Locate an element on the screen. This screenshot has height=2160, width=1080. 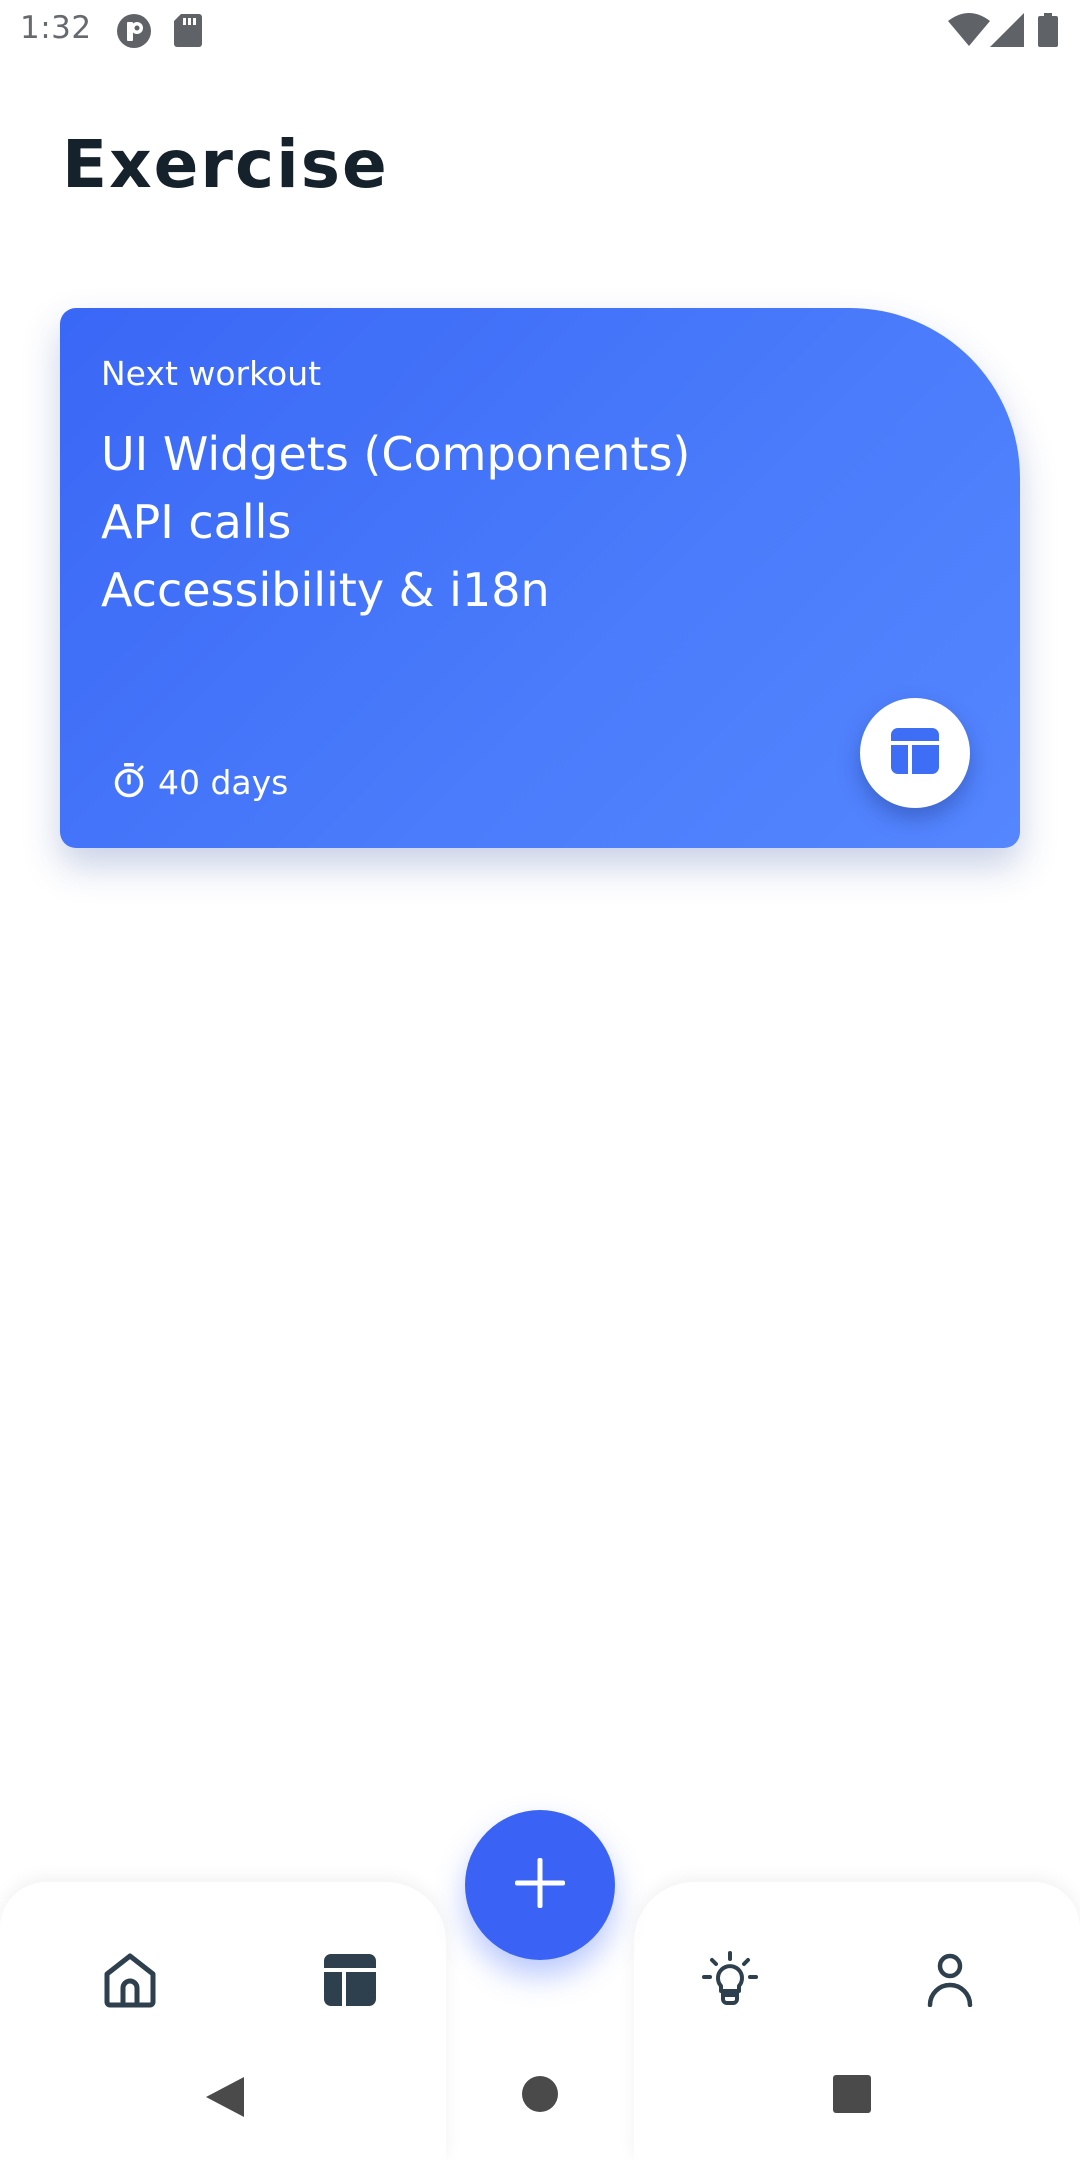
add-workout-button is located at coordinates (540, 1885).